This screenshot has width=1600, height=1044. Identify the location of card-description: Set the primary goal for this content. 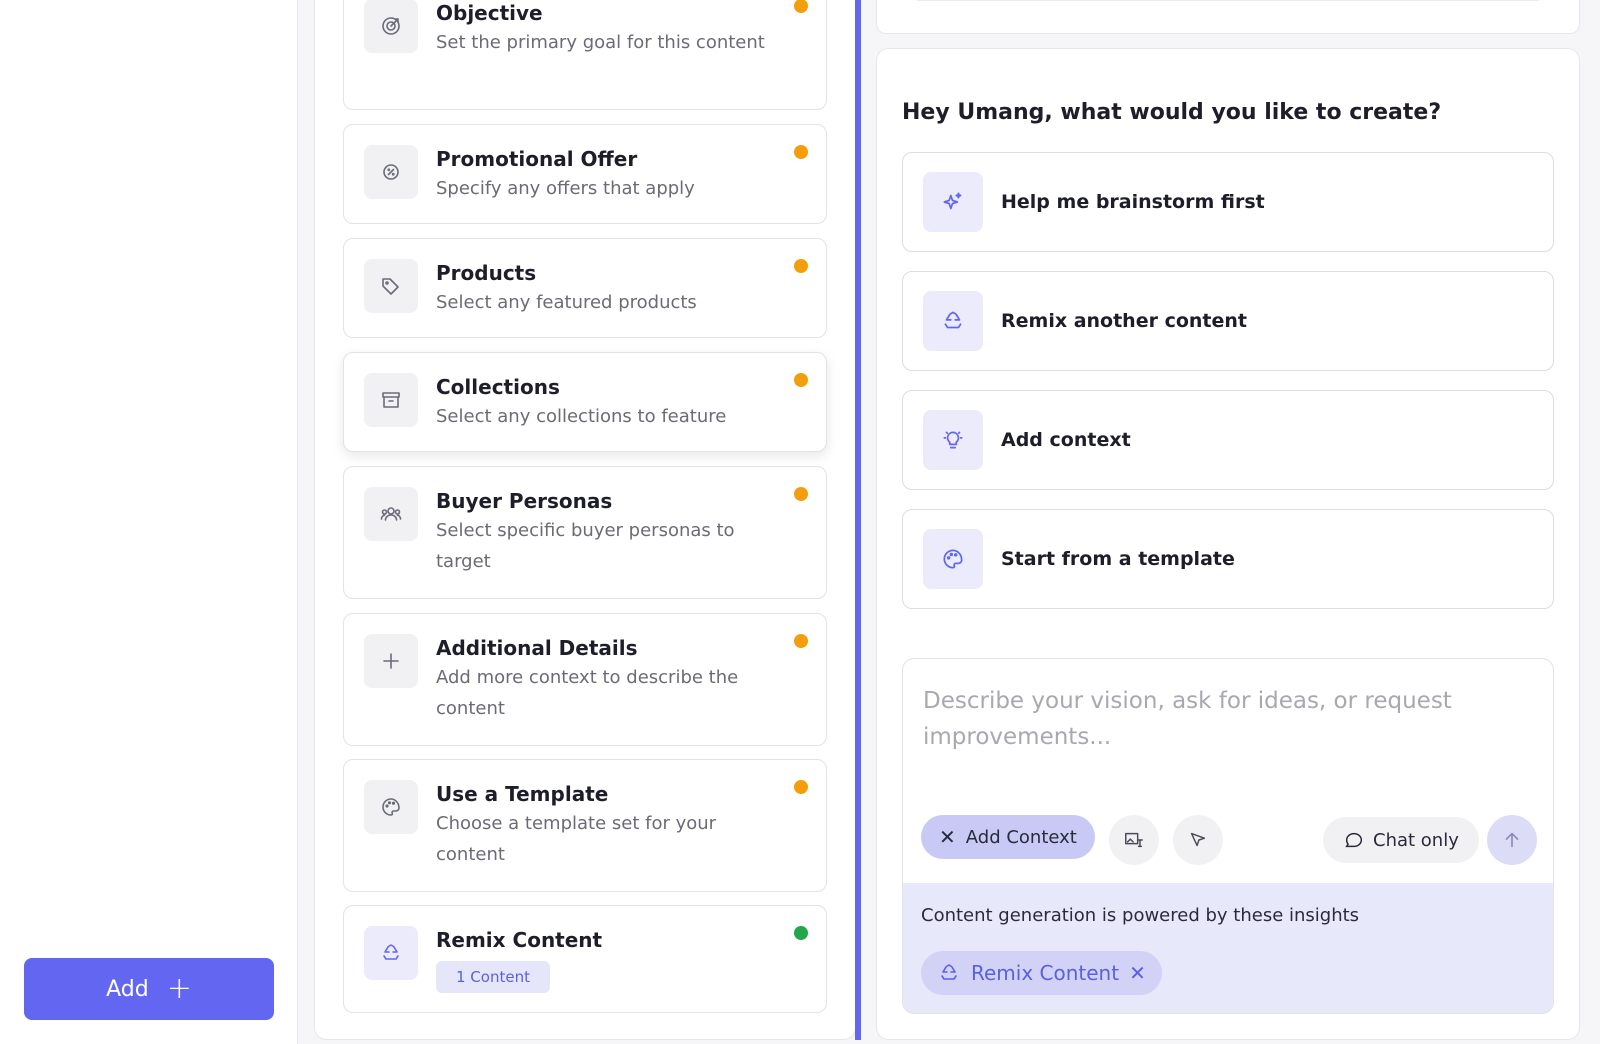
(600, 42).